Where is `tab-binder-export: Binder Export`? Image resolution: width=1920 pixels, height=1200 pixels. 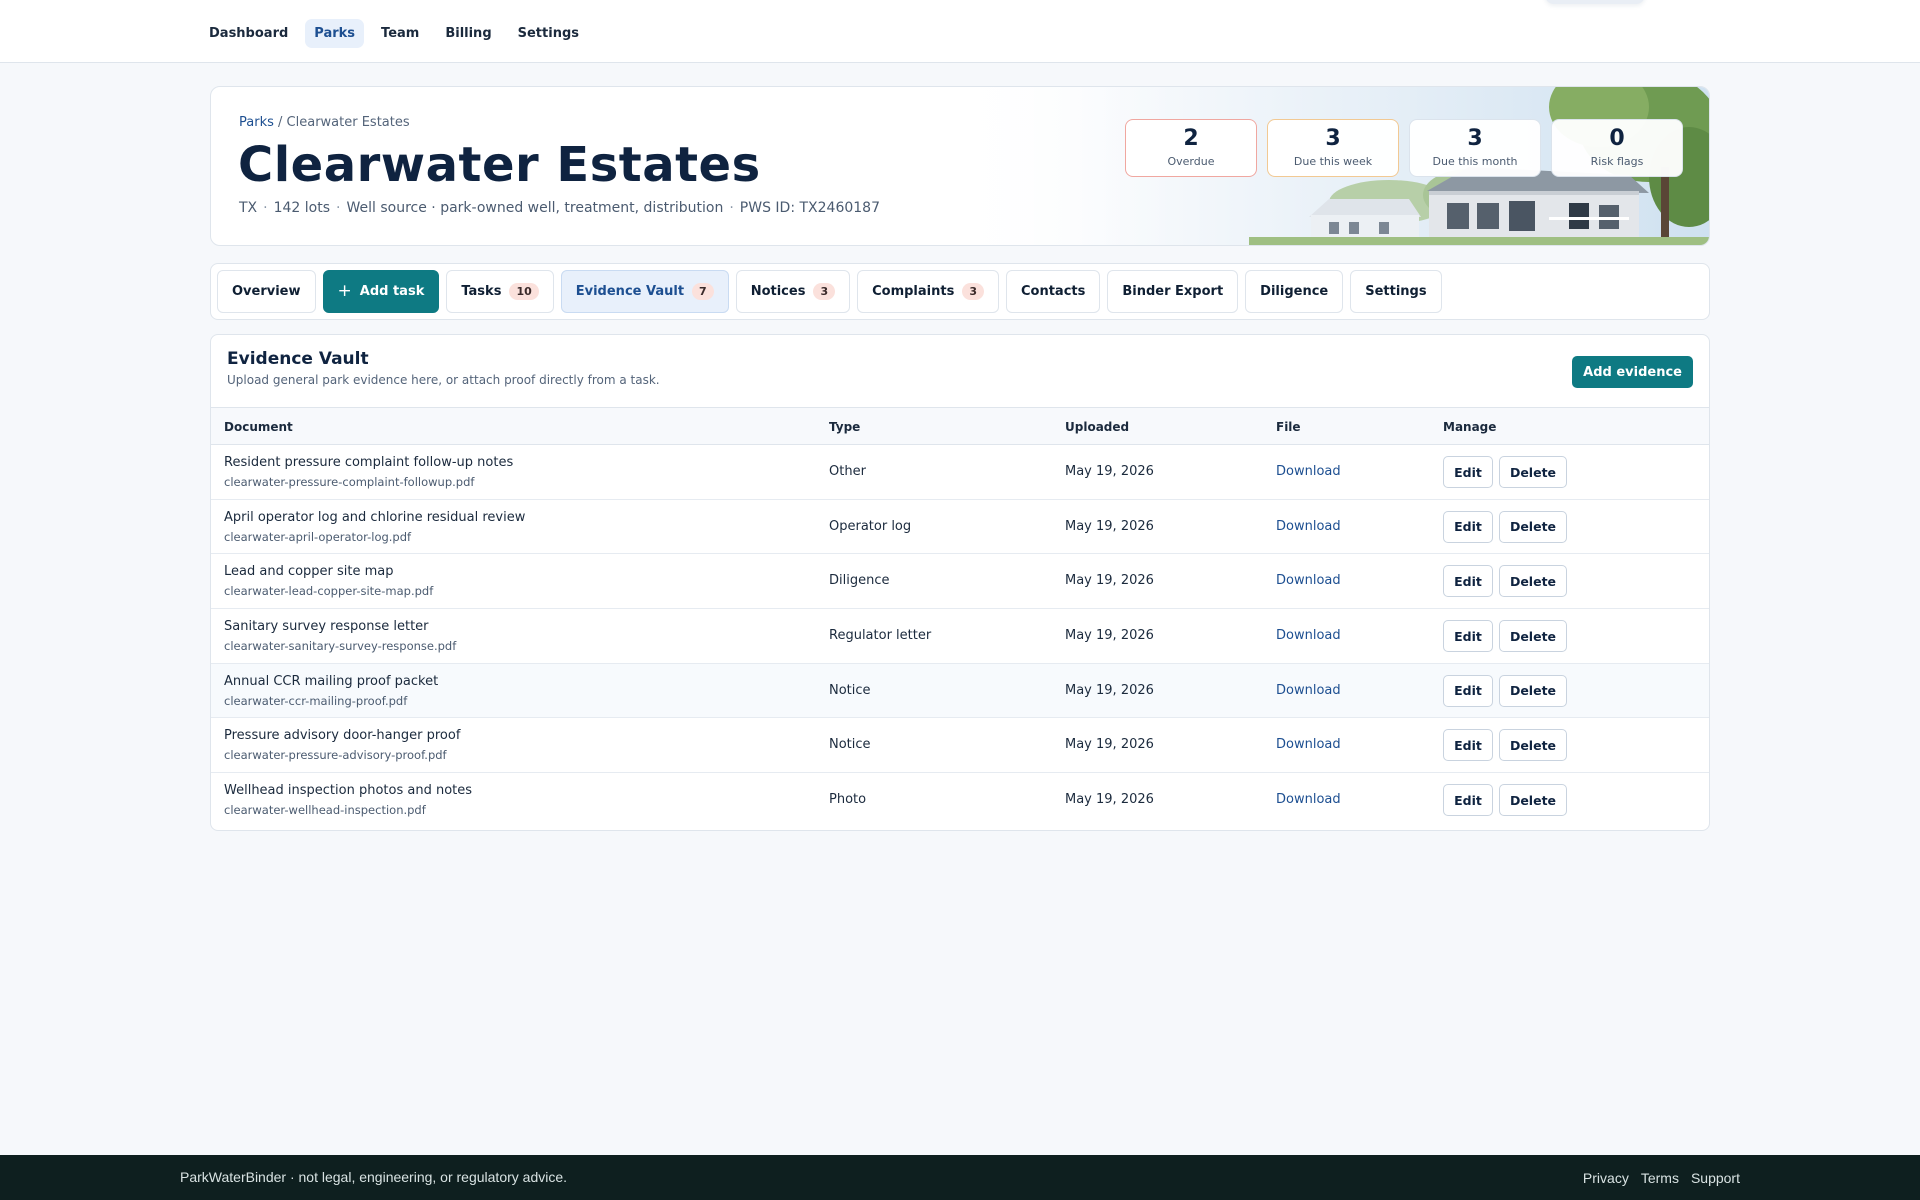
tab-binder-export: Binder Export is located at coordinates (1173, 291).